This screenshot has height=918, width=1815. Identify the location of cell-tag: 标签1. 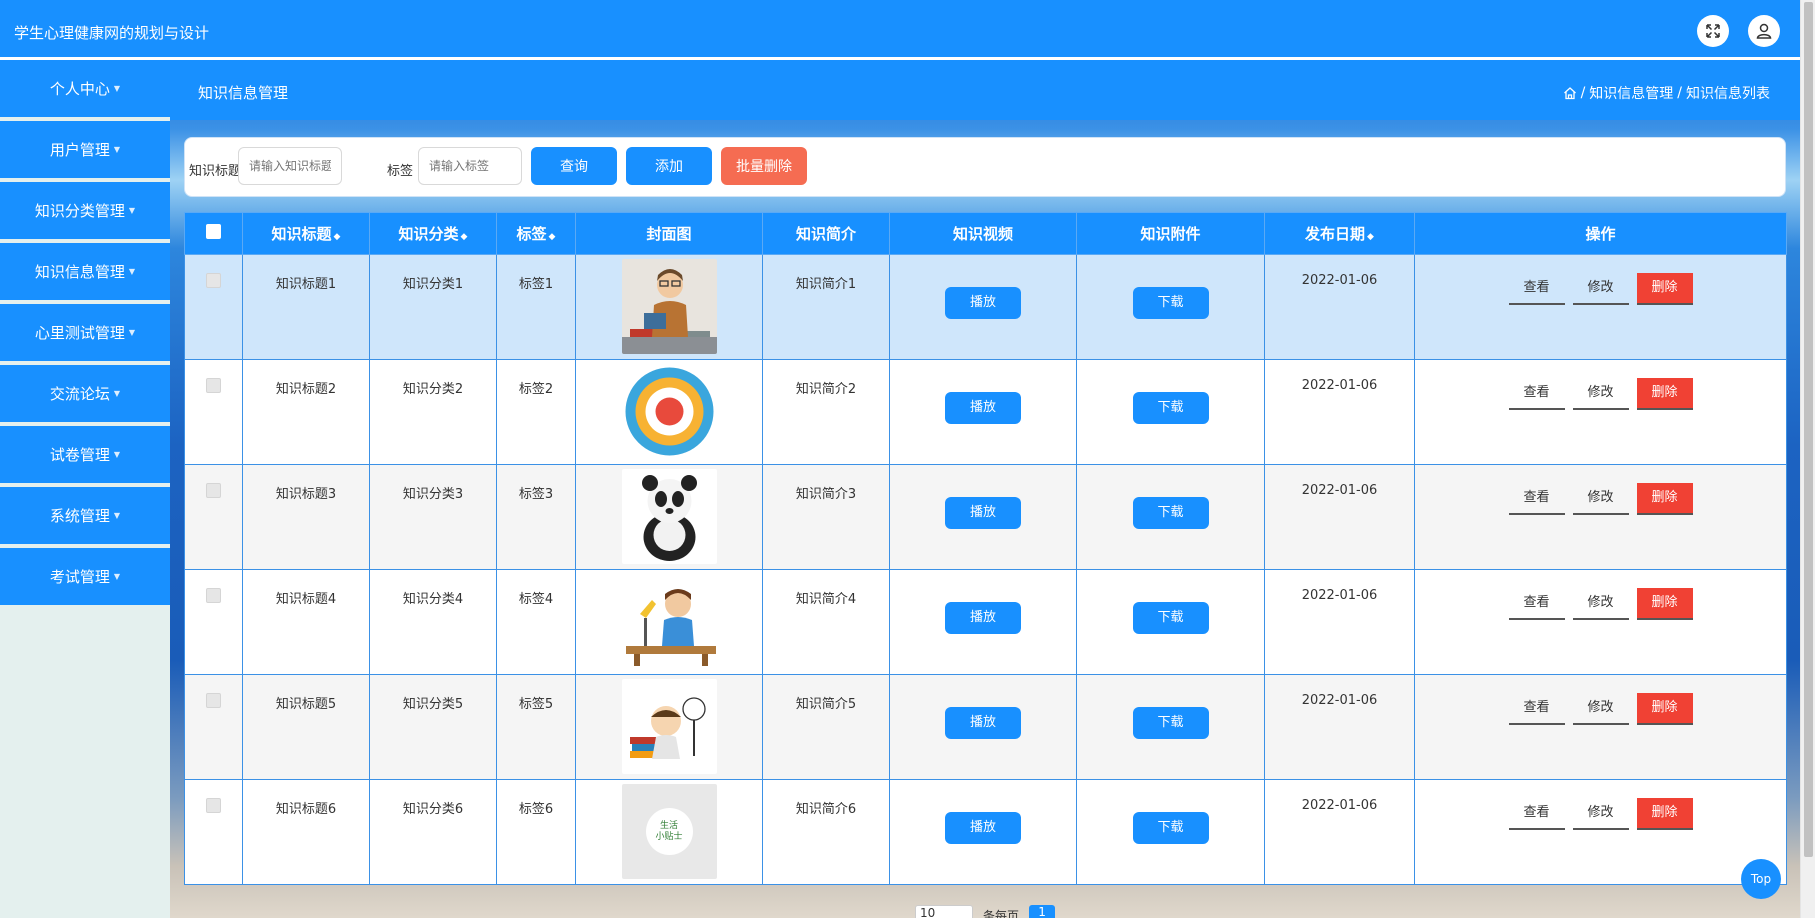
(536, 307).